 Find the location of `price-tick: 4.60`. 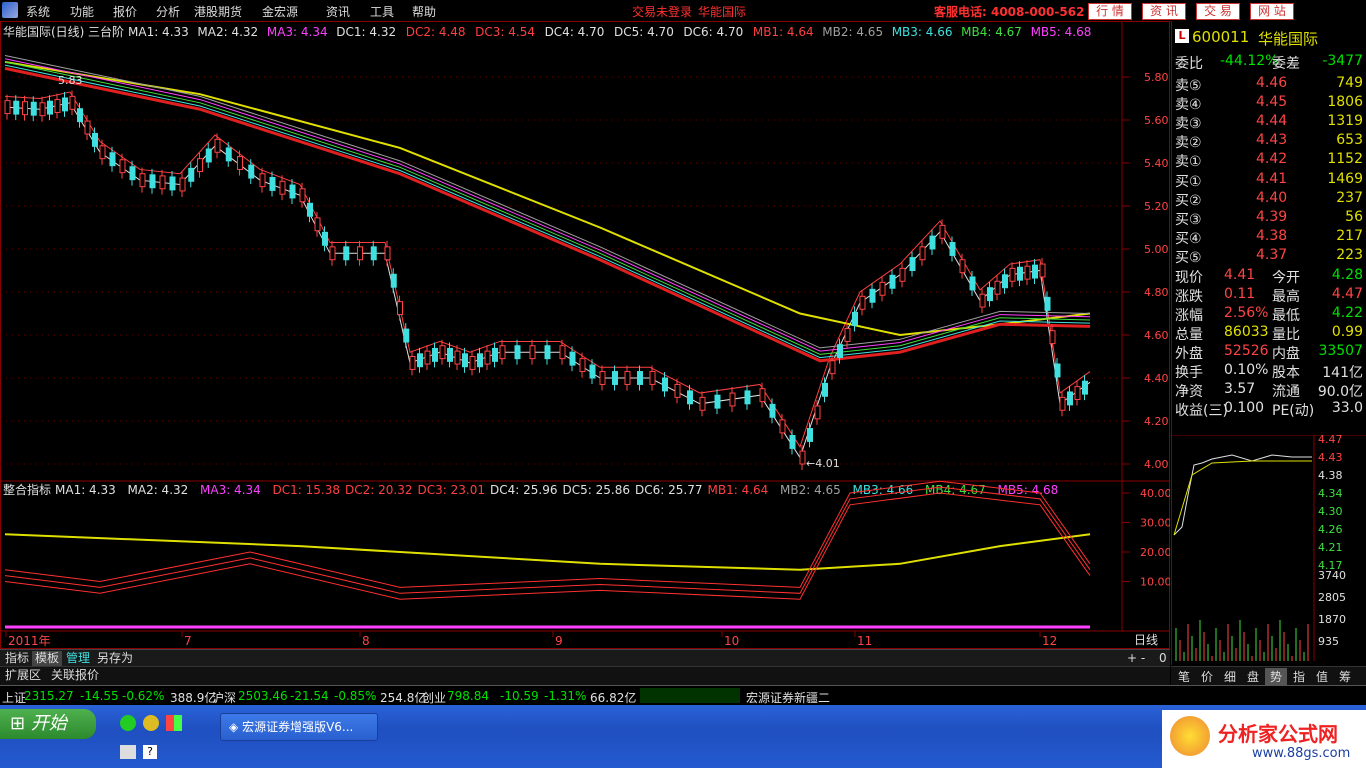

price-tick: 4.60 is located at coordinates (1156, 335).